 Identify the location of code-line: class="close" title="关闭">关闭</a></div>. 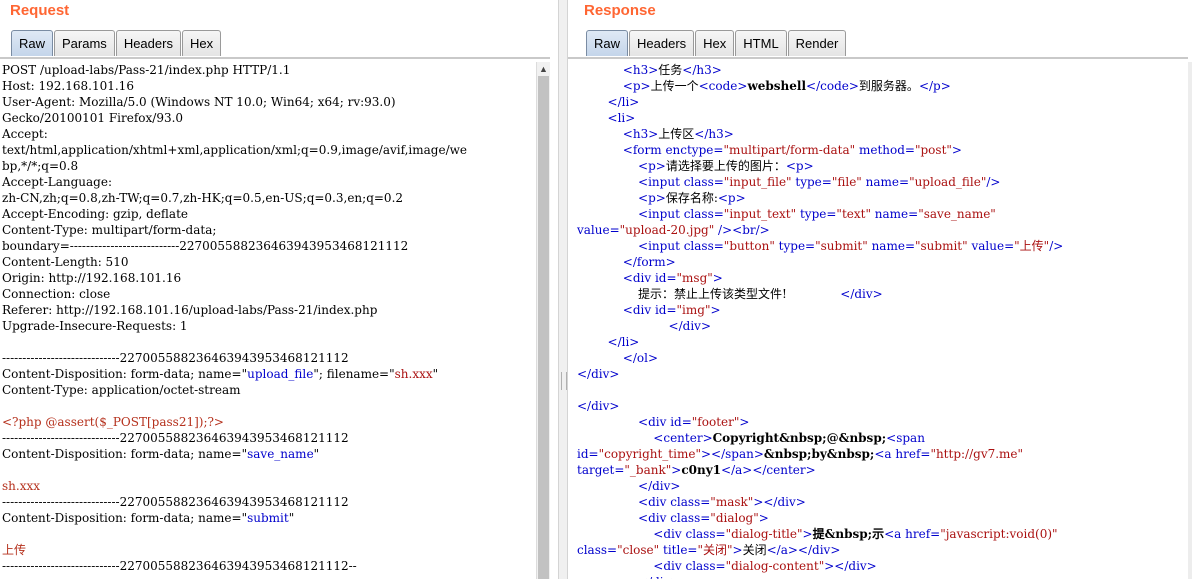
(820, 550).